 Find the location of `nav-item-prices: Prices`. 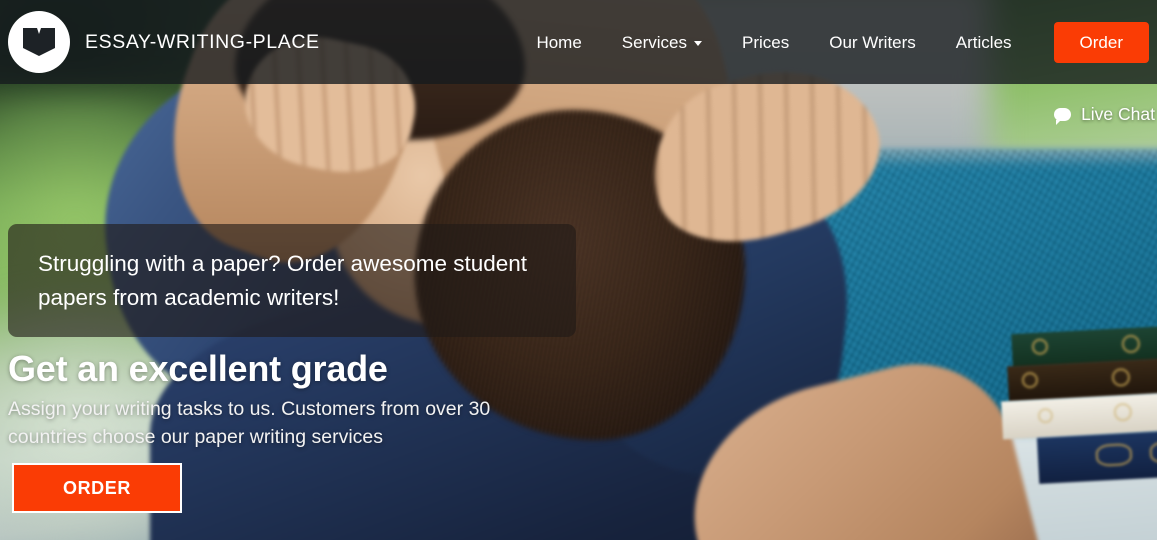

nav-item-prices: Prices is located at coordinates (765, 42).